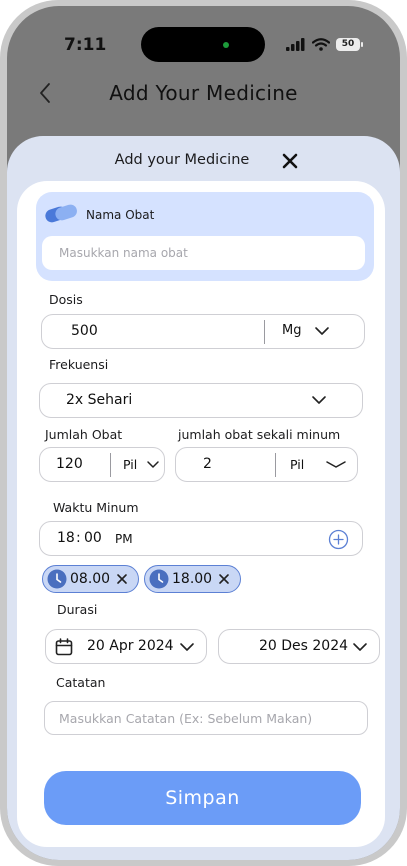 The width and height of the screenshot is (407, 866). I want to click on time-chip-label: 08.00, so click(90, 579).